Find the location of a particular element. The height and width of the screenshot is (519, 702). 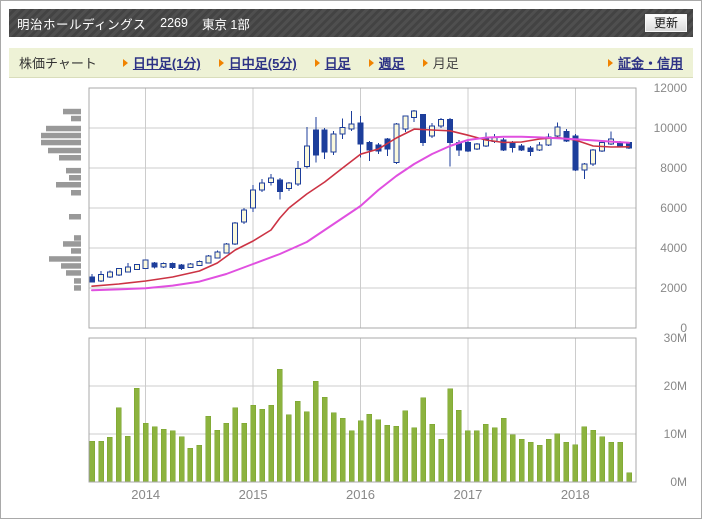

margin-credit-wrap: 証金・信用 is located at coordinates (645, 62).